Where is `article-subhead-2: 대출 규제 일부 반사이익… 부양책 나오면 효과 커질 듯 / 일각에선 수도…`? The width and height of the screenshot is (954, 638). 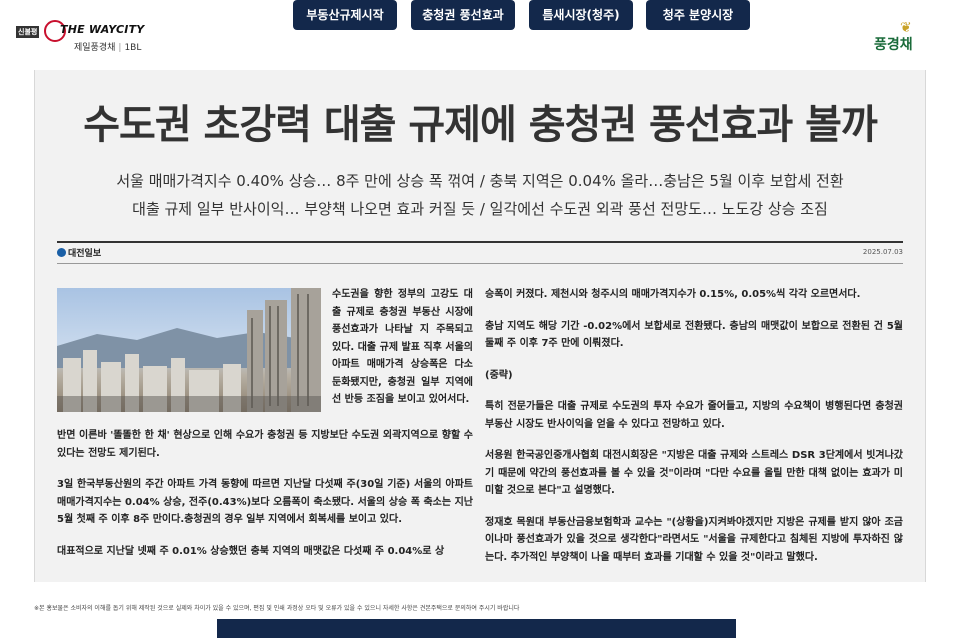 article-subhead-2: 대출 규제 일부 반사이익… 부양책 나오면 효과 커질 듯 / 일각에선 수도… is located at coordinates (480, 209).